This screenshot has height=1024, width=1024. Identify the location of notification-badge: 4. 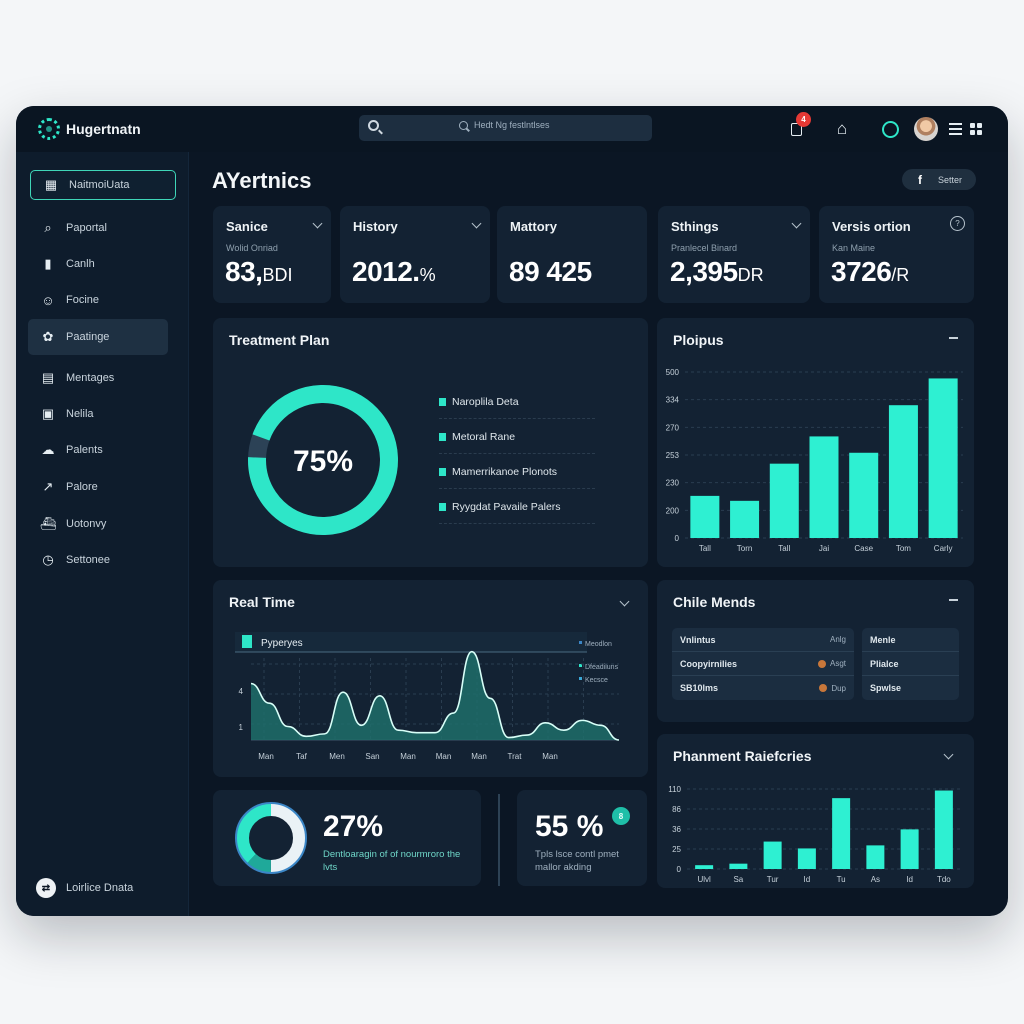
(803, 119).